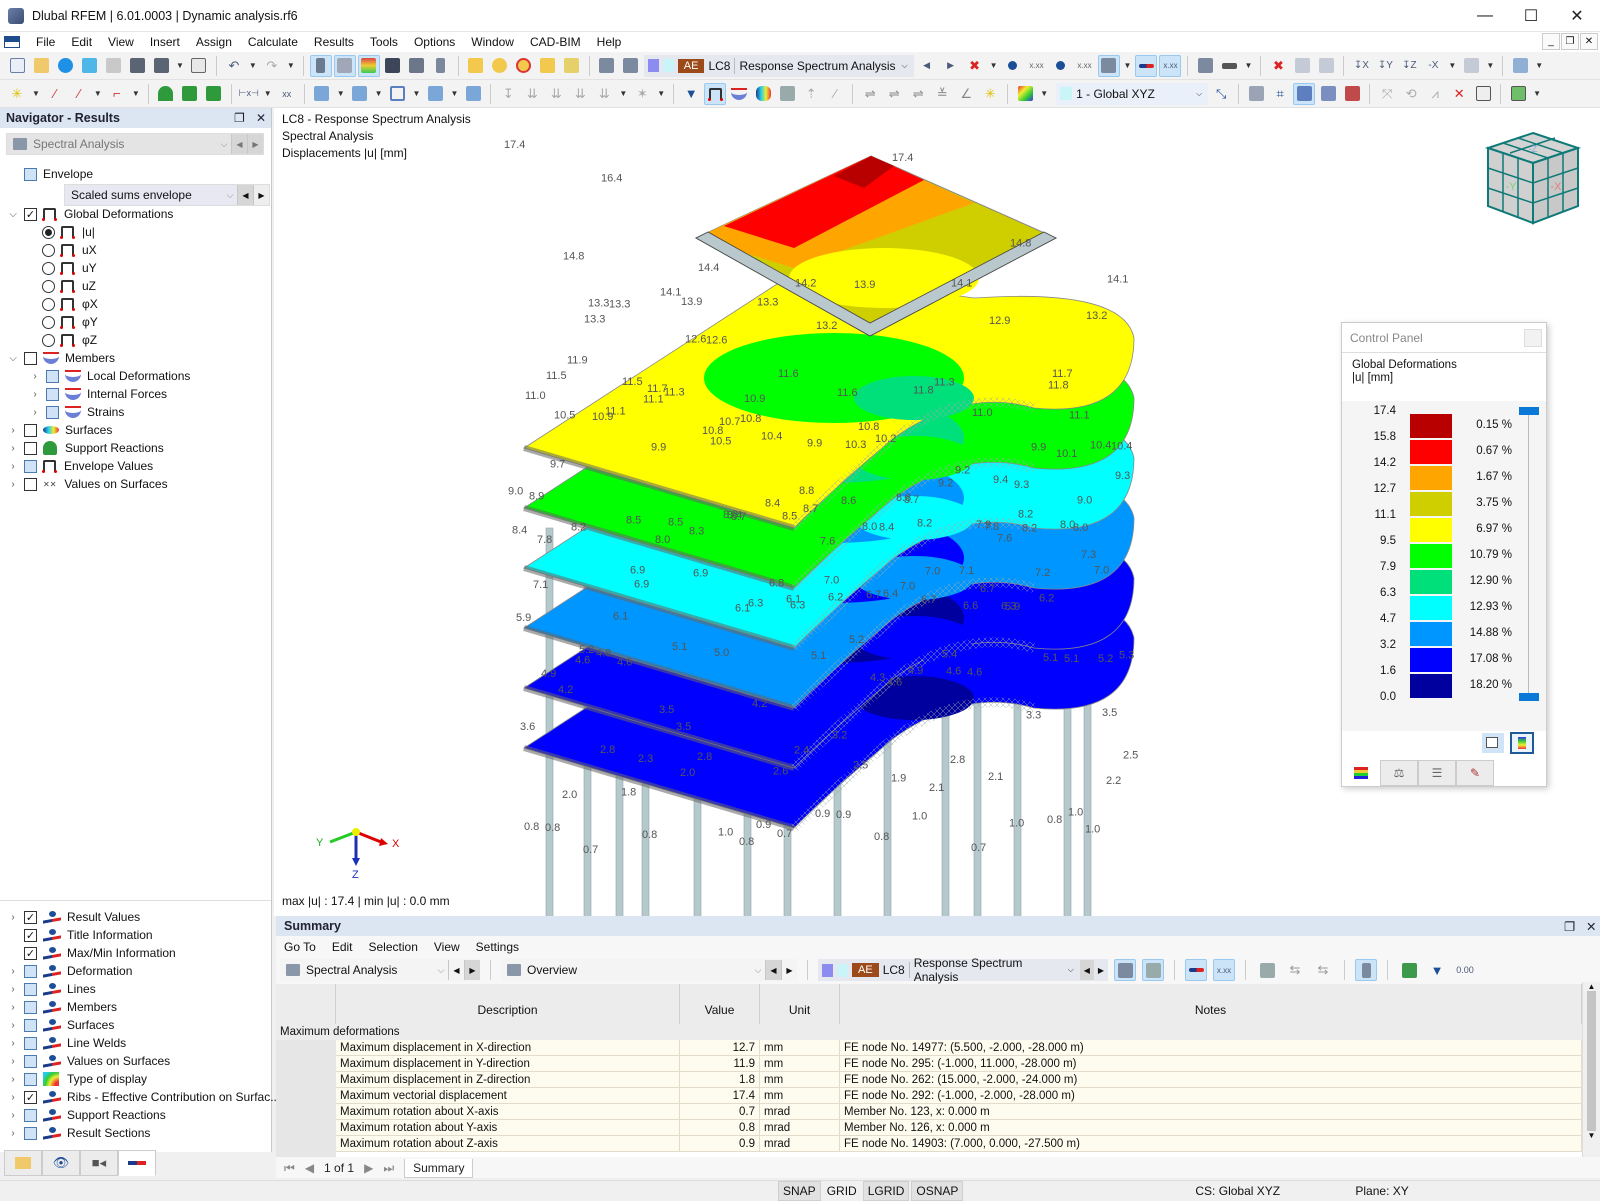 The width and height of the screenshot is (1600, 1201). Describe the element at coordinates (835, 94) in the screenshot. I see `line-results-icon: ⁄` at that location.